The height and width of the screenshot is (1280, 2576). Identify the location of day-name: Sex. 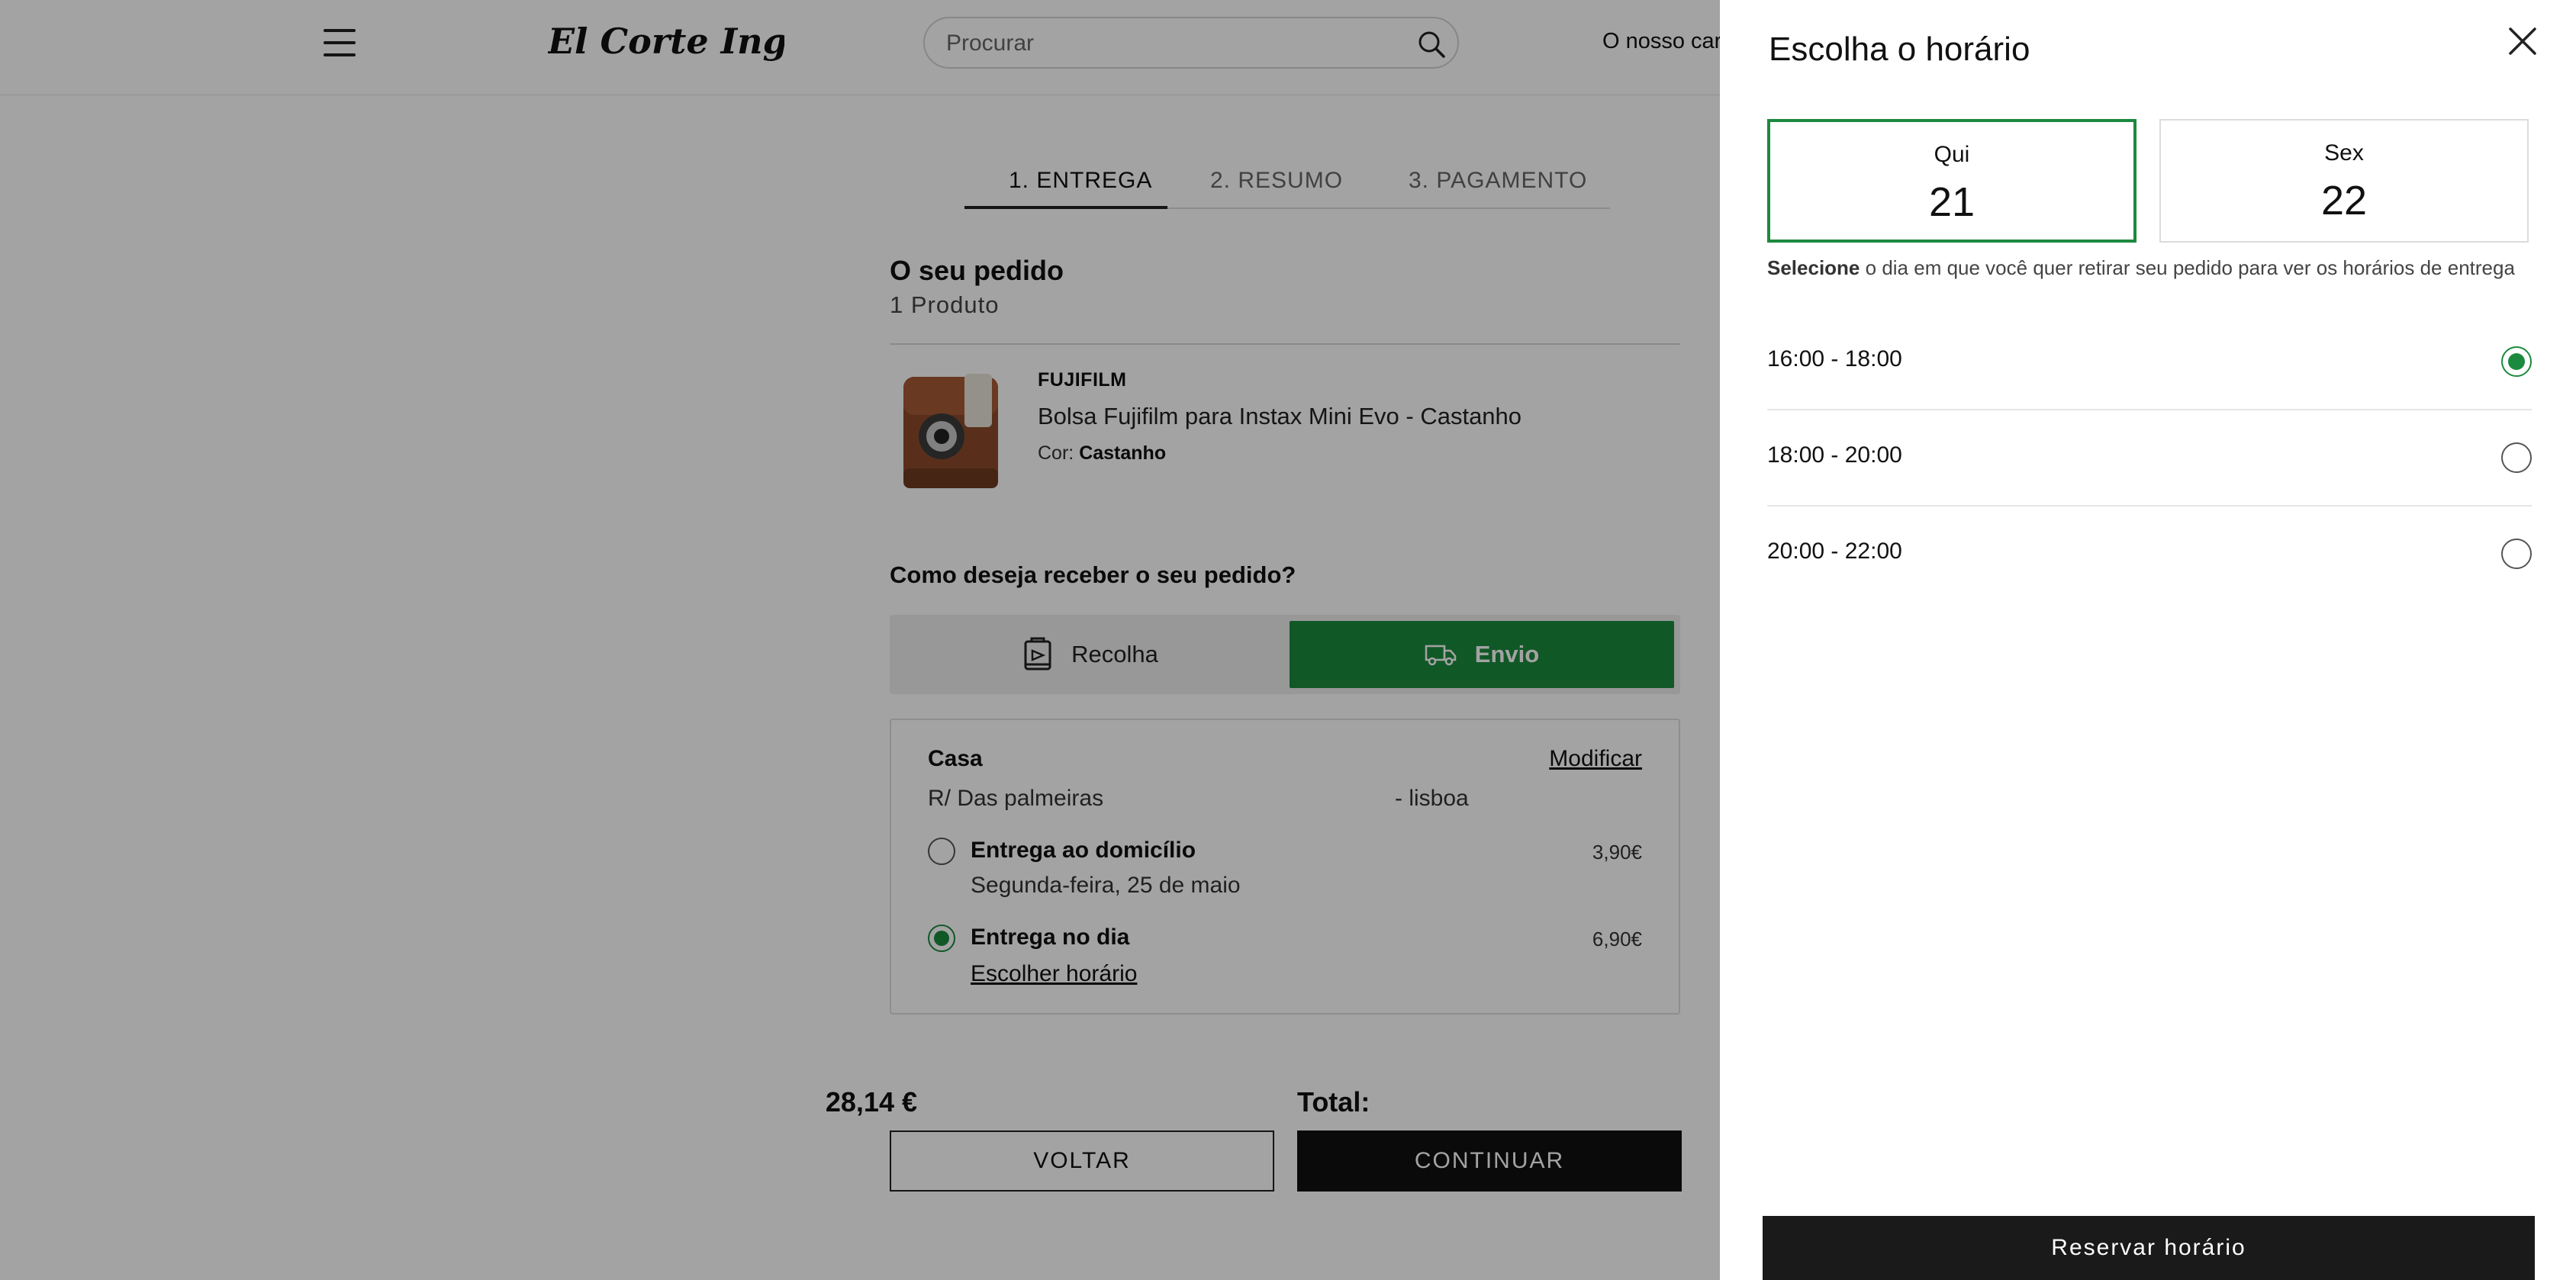
(2344, 153).